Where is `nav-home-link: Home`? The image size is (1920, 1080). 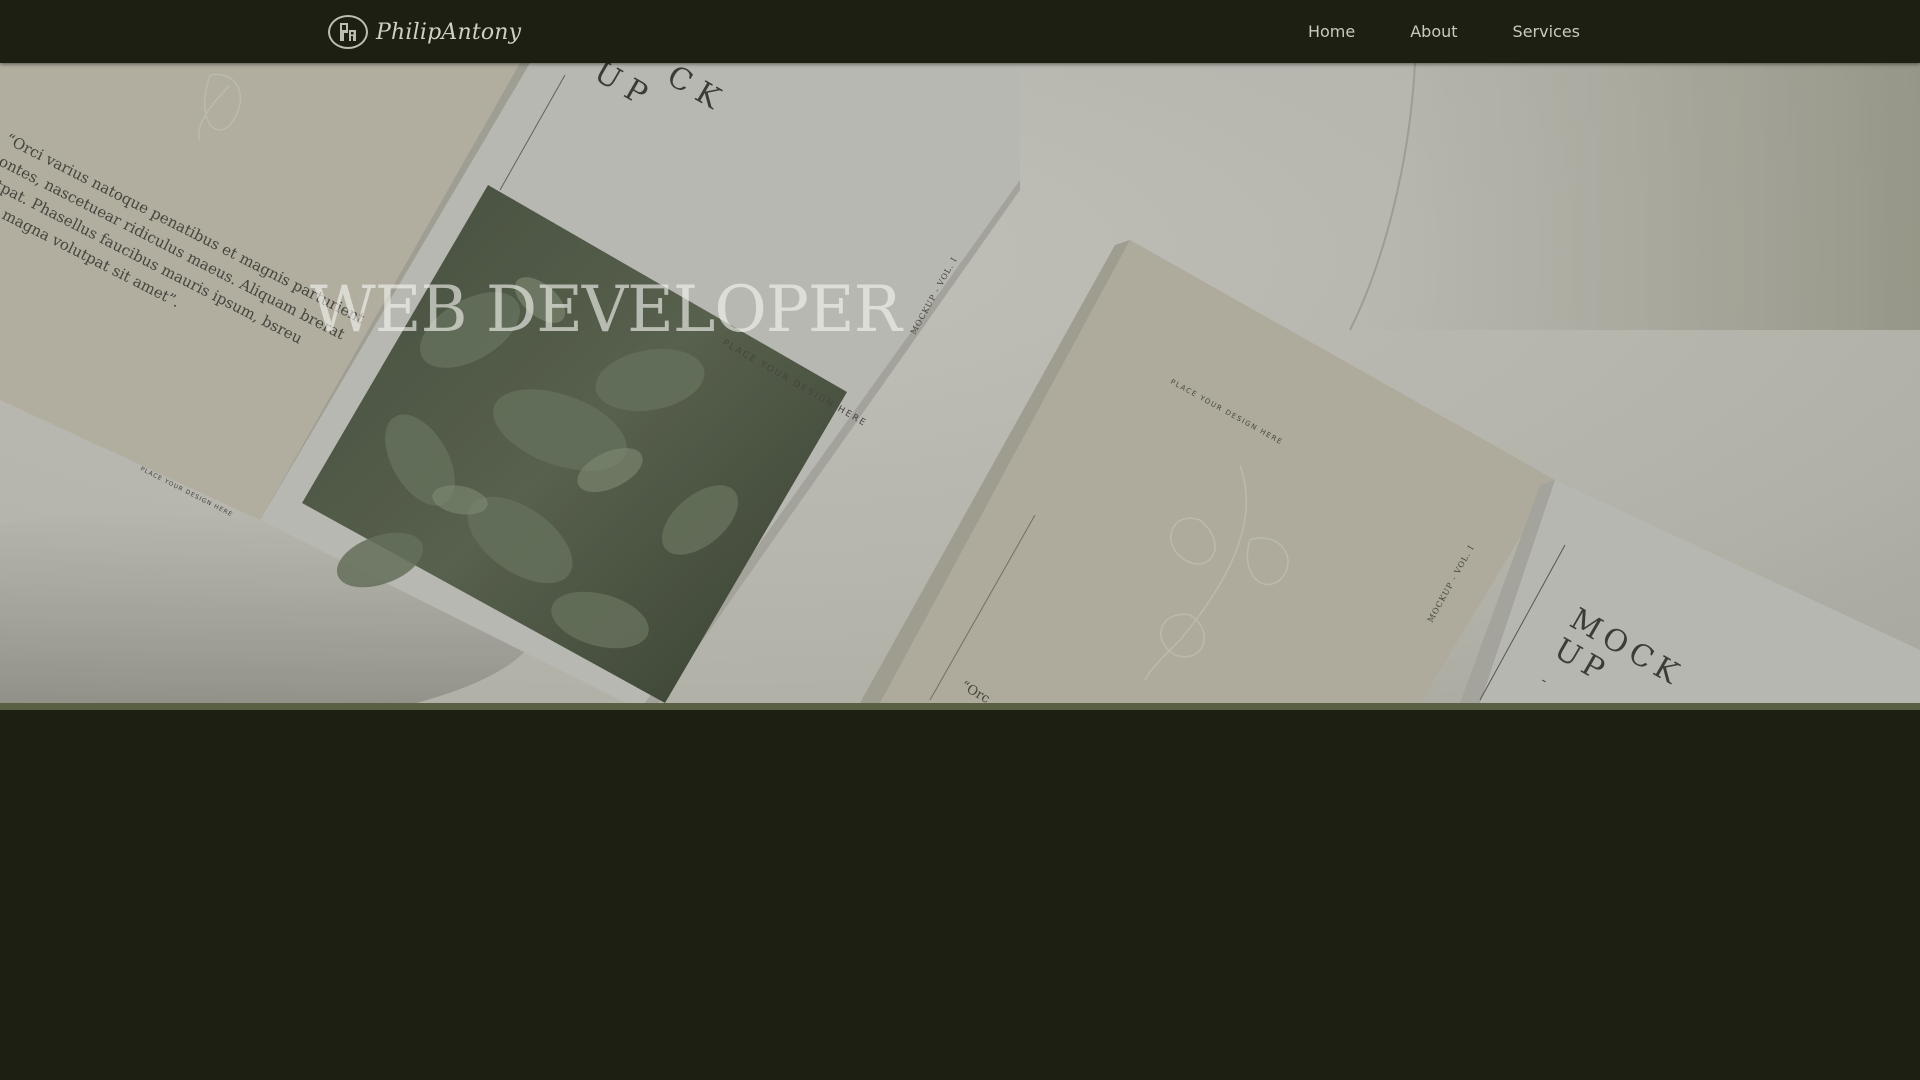
nav-home-link: Home is located at coordinates (1331, 31).